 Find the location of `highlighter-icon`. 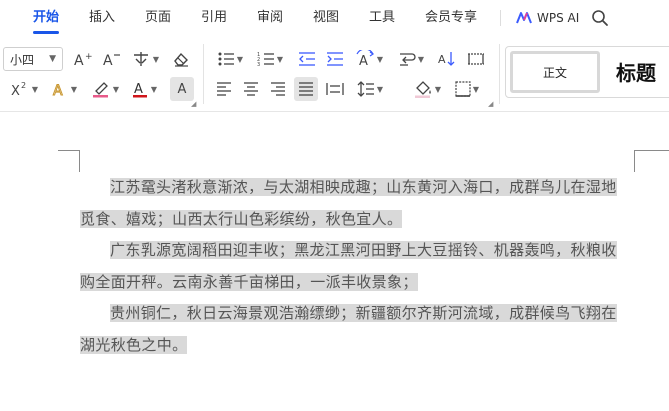

highlighter-icon is located at coordinates (100, 90).